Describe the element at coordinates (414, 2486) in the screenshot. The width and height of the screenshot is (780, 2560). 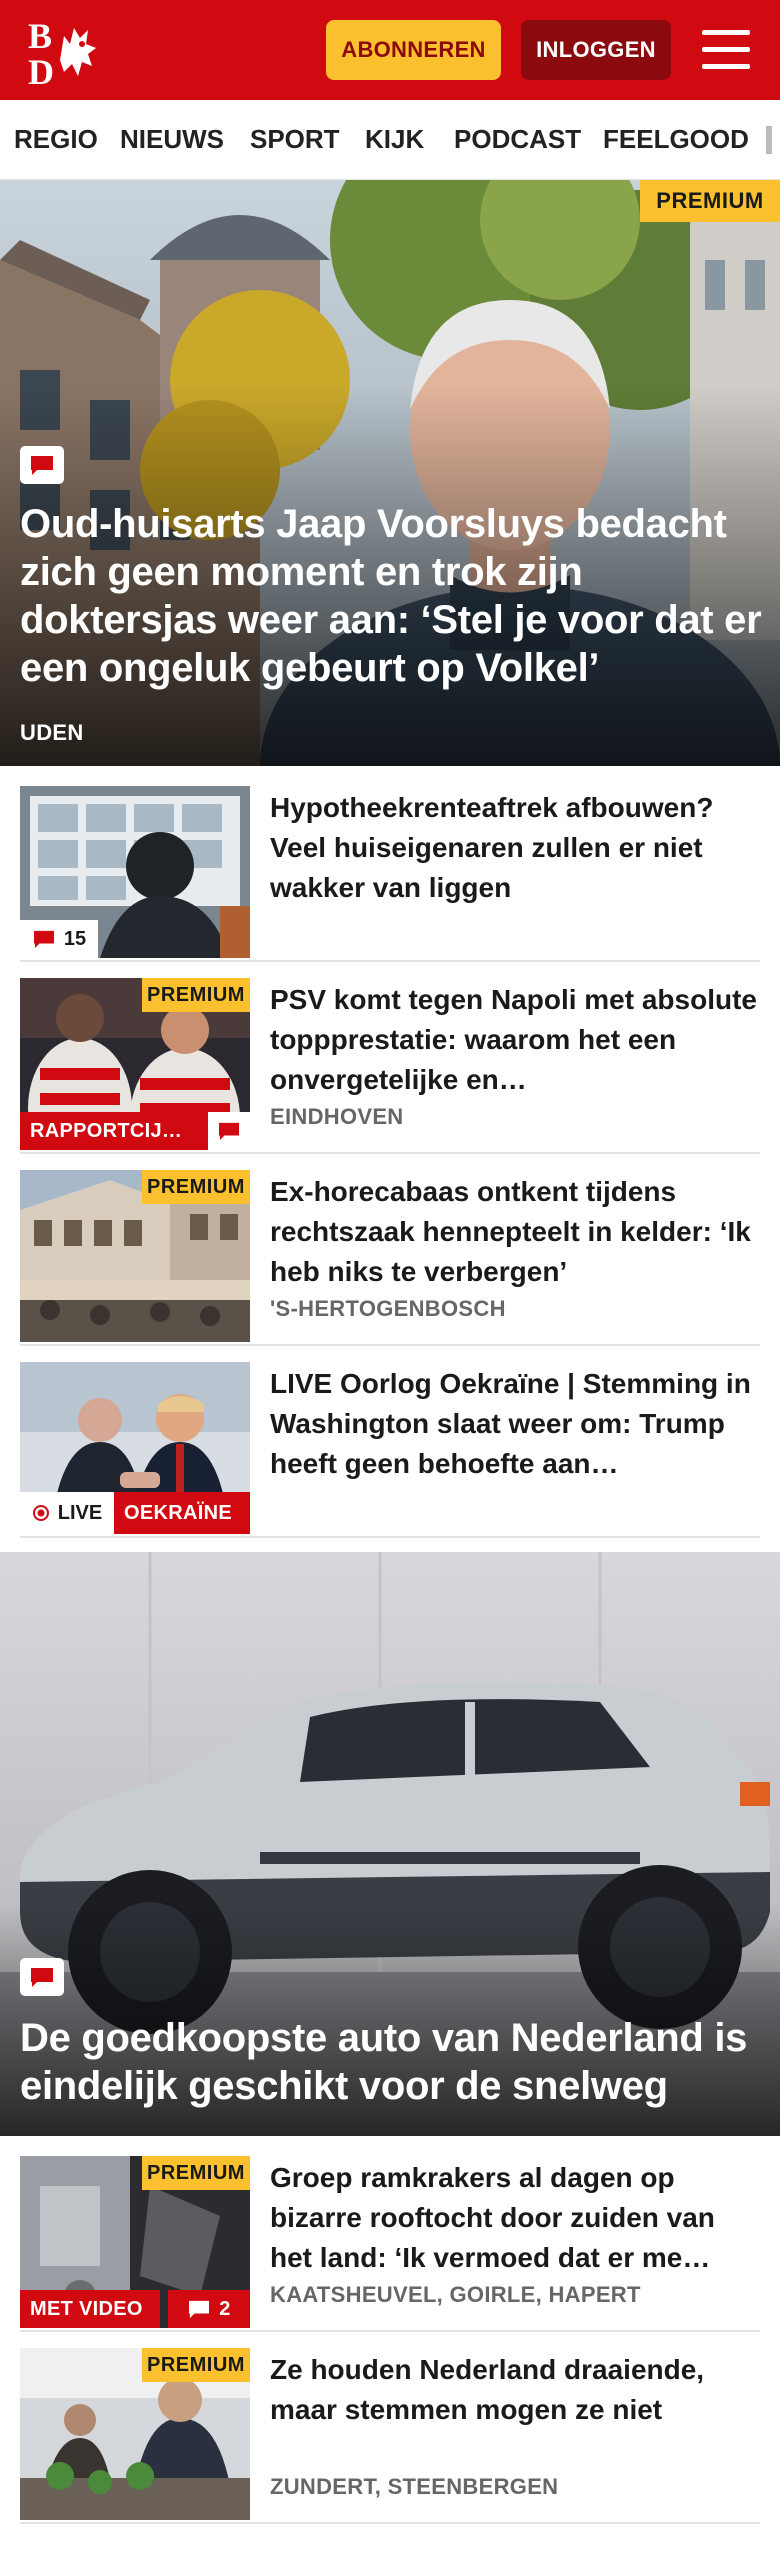
I see `article-location: ZUNDERT, STEENBERGEN` at that location.